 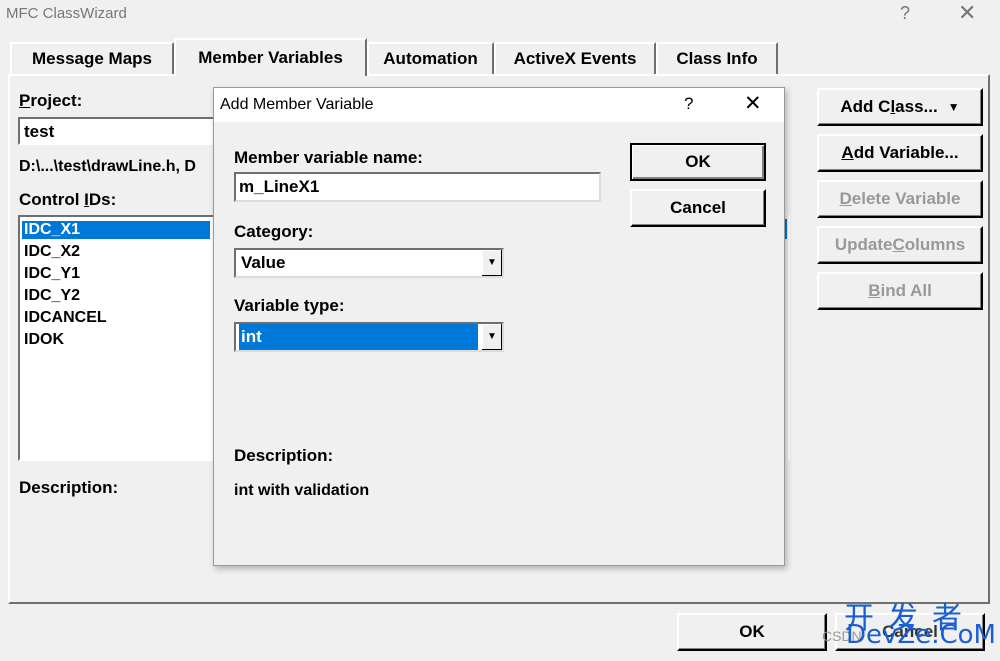 I want to click on ok-button: OK, so click(x=752, y=632).